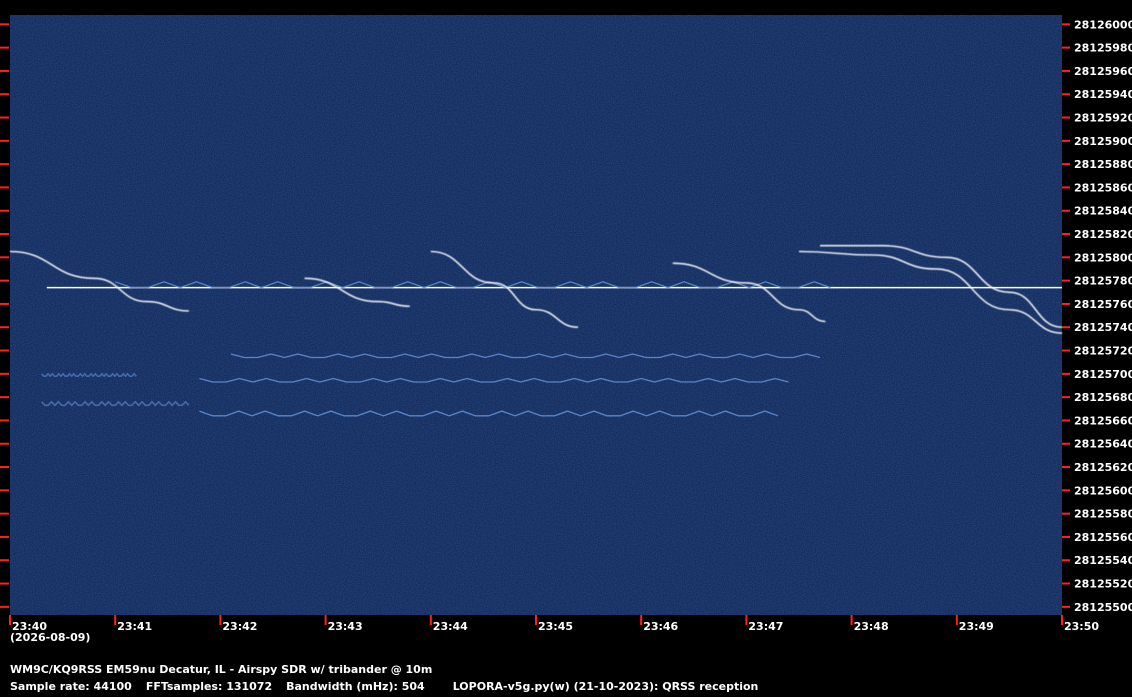  Describe the element at coordinates (450, 626) in the screenshot. I see `x-tick-label: 23:44` at that location.